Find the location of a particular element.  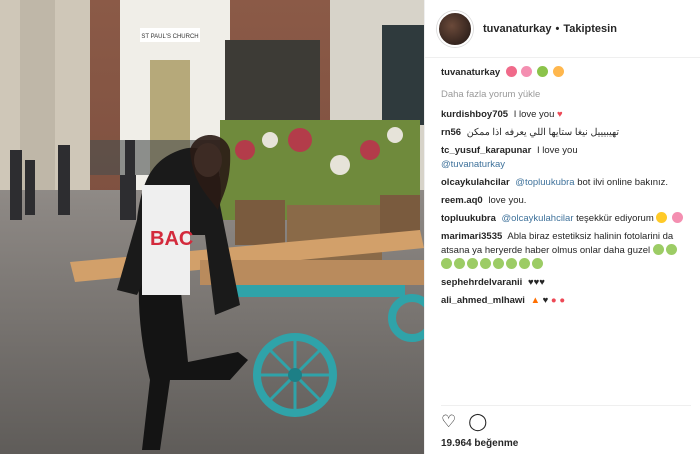

flower-icon is located at coordinates (511, 71).